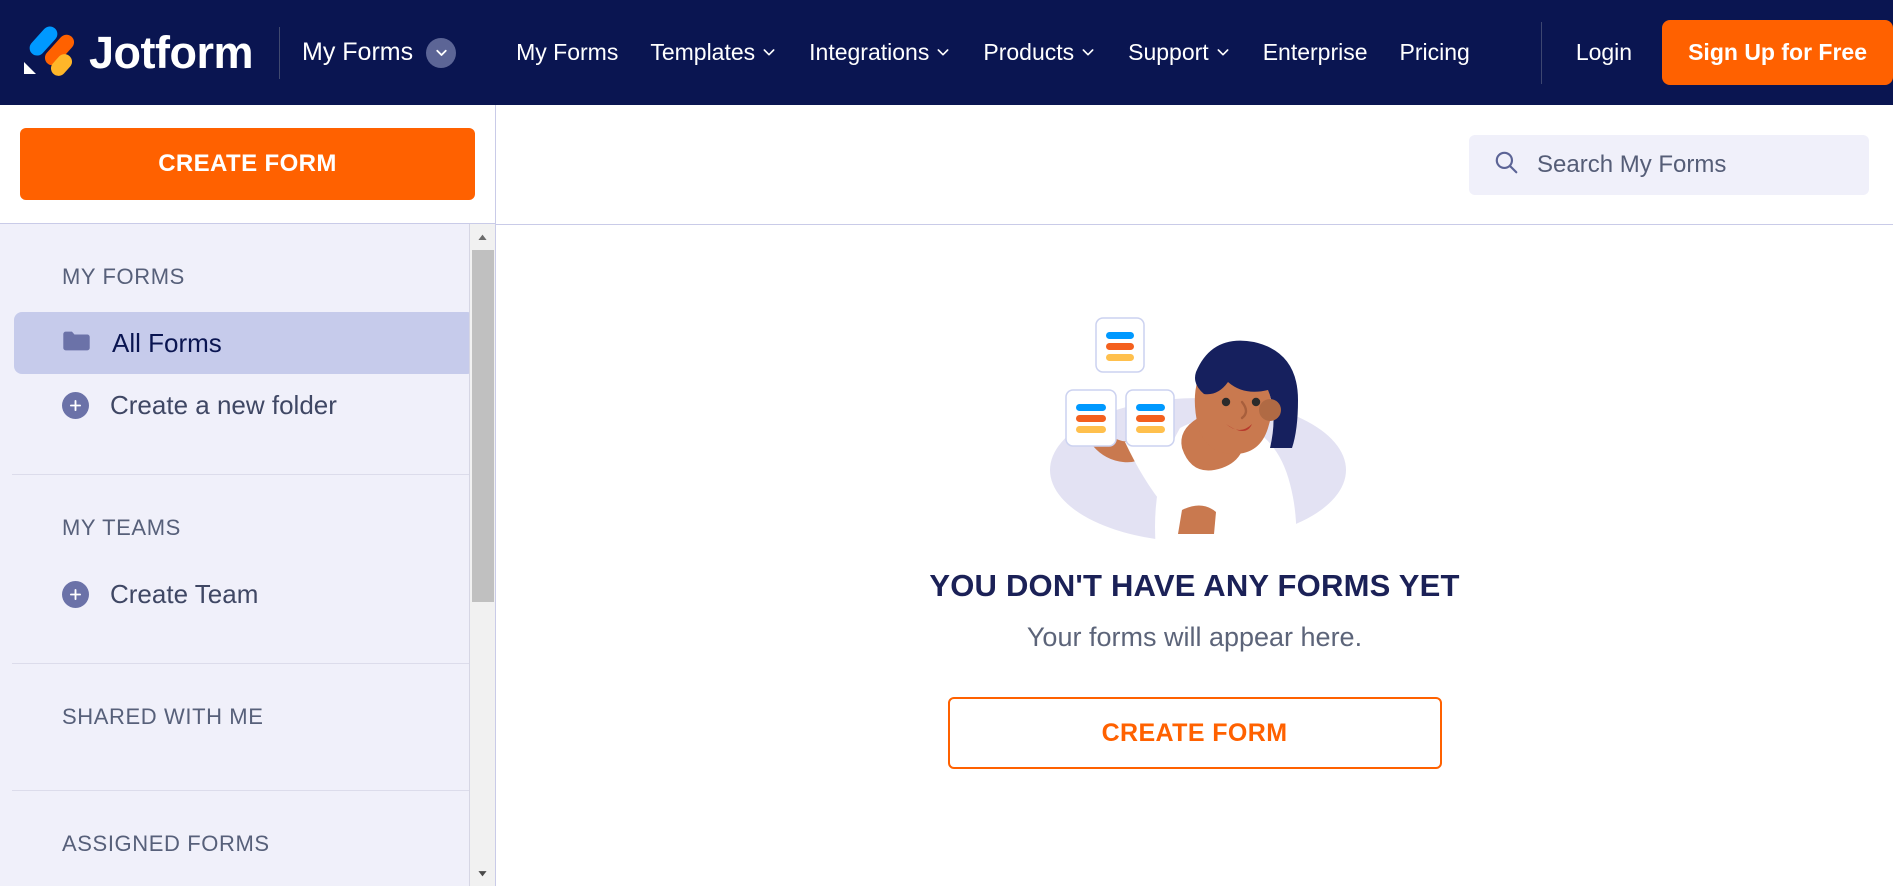 This screenshot has width=1893, height=886. What do you see at coordinates (184, 593) in the screenshot?
I see `sidebar-item-label: Create Team` at bounding box center [184, 593].